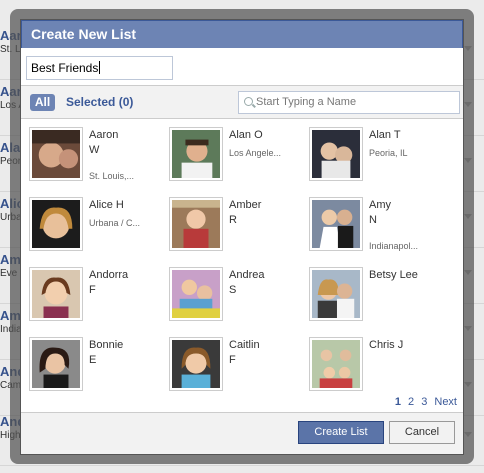  Describe the element at coordinates (248, 101) in the screenshot. I see `search-icon` at that location.